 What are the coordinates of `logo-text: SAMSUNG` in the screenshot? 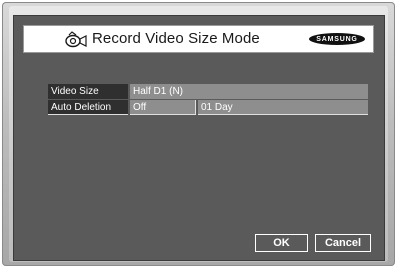 It's located at (337, 39).